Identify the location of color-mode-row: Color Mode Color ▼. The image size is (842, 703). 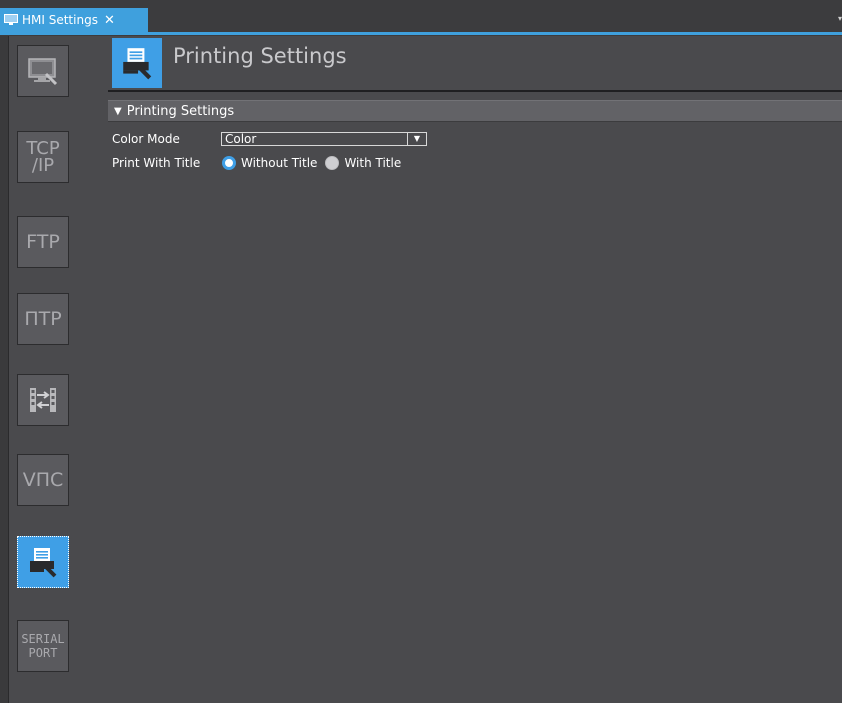
(269, 139).